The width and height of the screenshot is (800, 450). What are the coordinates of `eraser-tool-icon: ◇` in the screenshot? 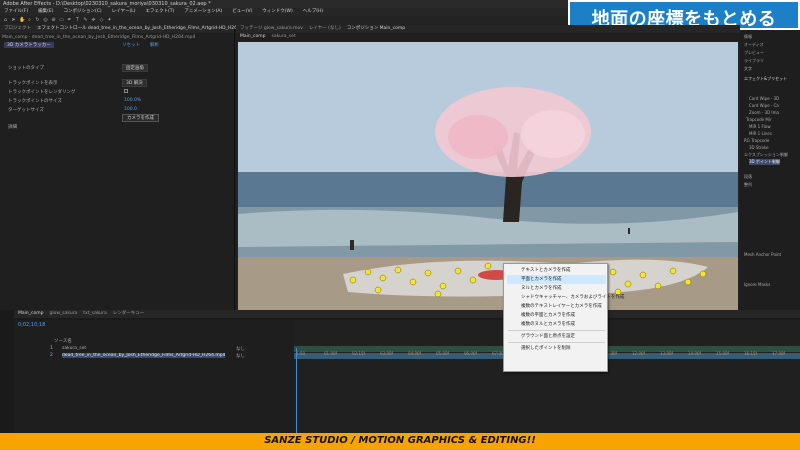 It's located at (101, 20).